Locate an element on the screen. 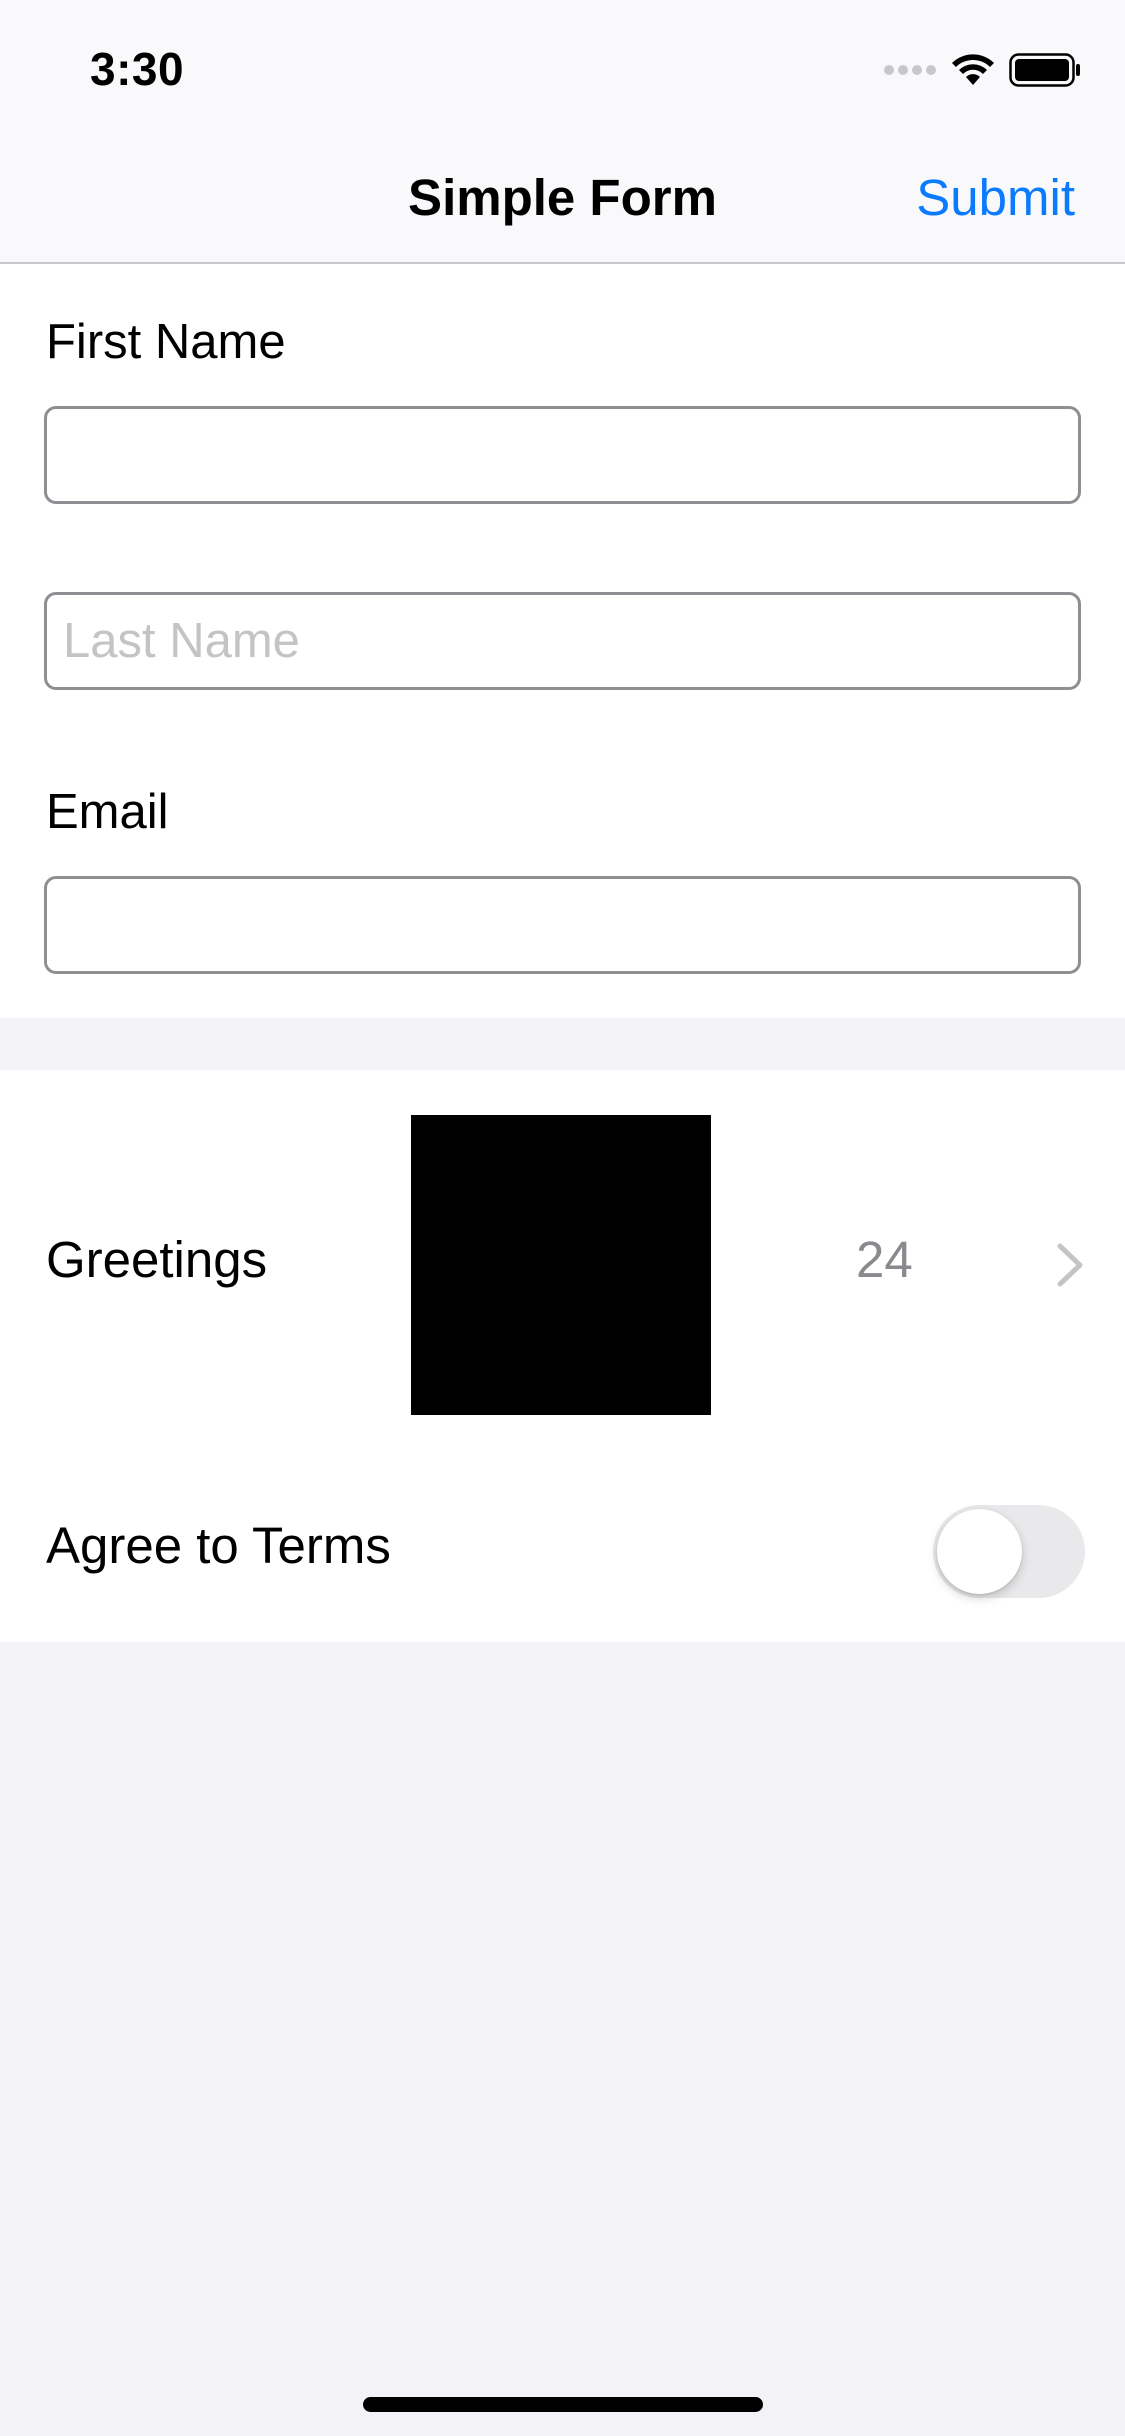 The height and width of the screenshot is (2436, 1125). first-name-label: First Name is located at coordinates (166, 342).